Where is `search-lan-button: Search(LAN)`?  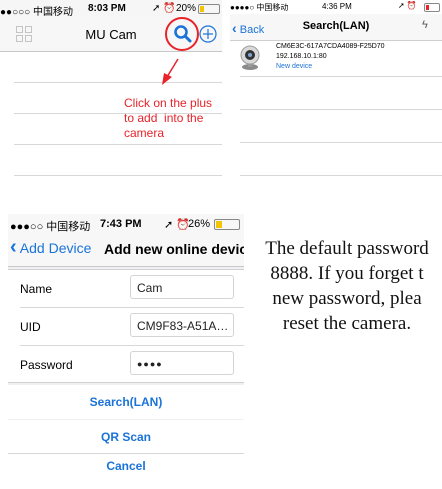
search-lan-button: Search(LAN) is located at coordinates (126, 402).